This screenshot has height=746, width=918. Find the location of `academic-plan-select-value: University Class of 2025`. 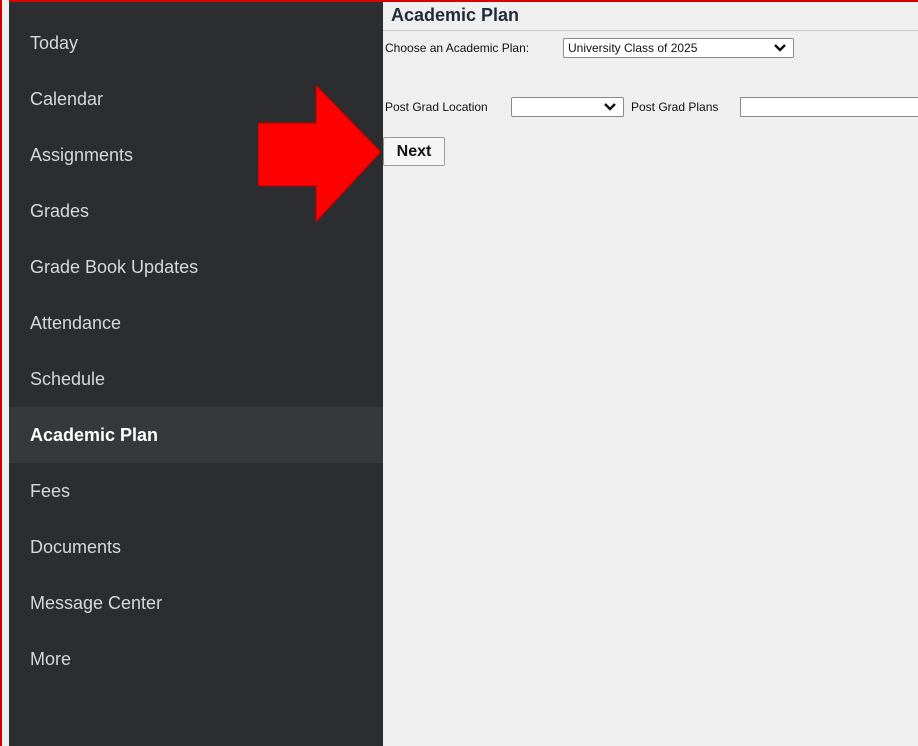

academic-plan-select-value: University Class of 2025 is located at coordinates (633, 48).